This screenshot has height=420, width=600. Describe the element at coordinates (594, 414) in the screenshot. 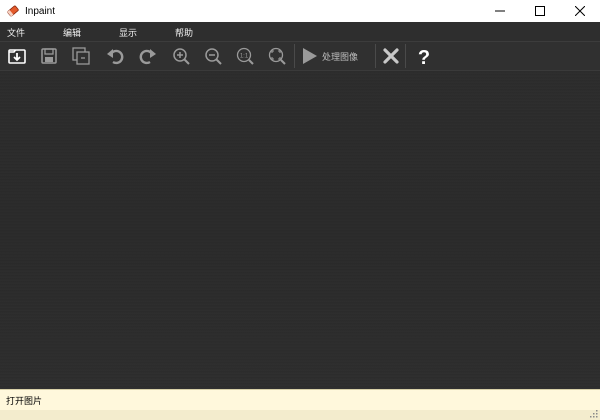

I see `resize-grip-icon` at that location.